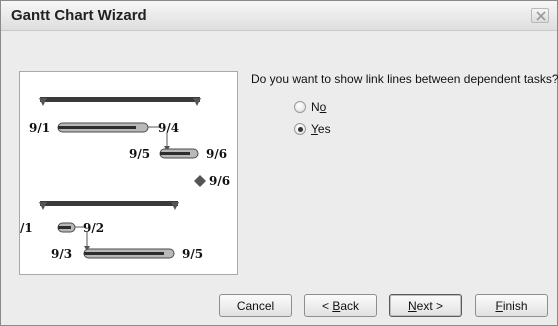 Image resolution: width=558 pixels, height=326 pixels. I want to click on next-button-label: Next >, so click(425, 305).